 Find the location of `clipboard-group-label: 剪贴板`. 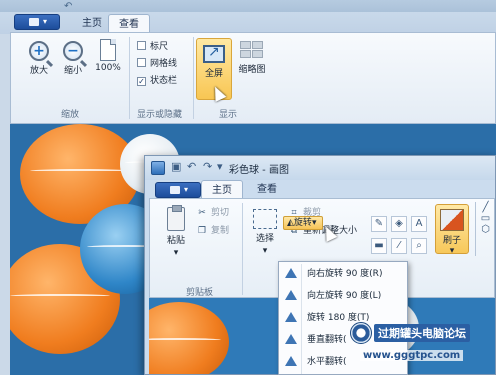

clipboard-group-label: 剪贴板 is located at coordinates (200, 293).